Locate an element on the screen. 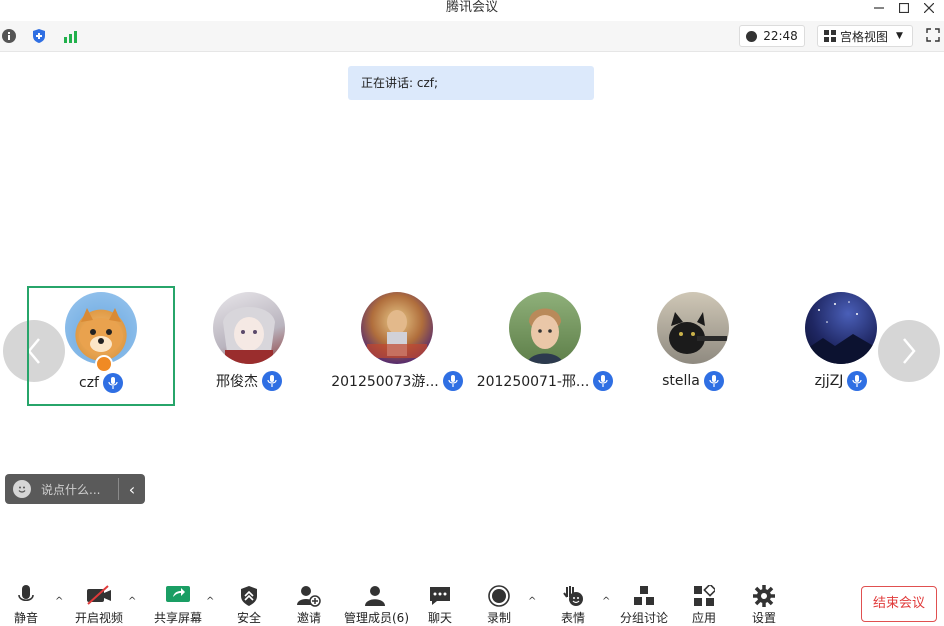 This screenshot has width=944, height=626. chat-quick-input: 说点什么... ‹ is located at coordinates (75, 489).